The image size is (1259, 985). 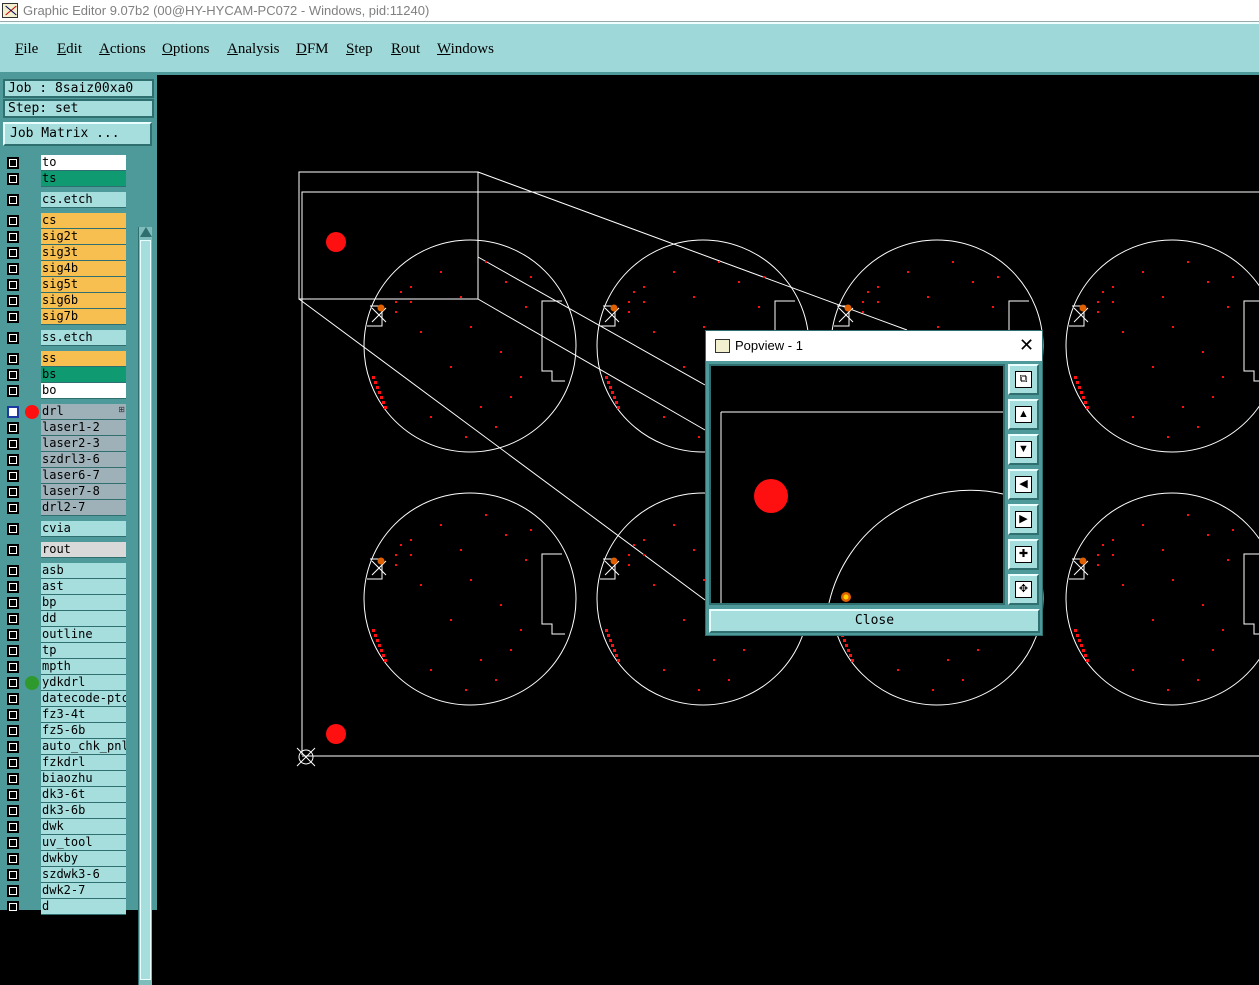 I want to click on layer-name: ss, so click(x=83, y=359).